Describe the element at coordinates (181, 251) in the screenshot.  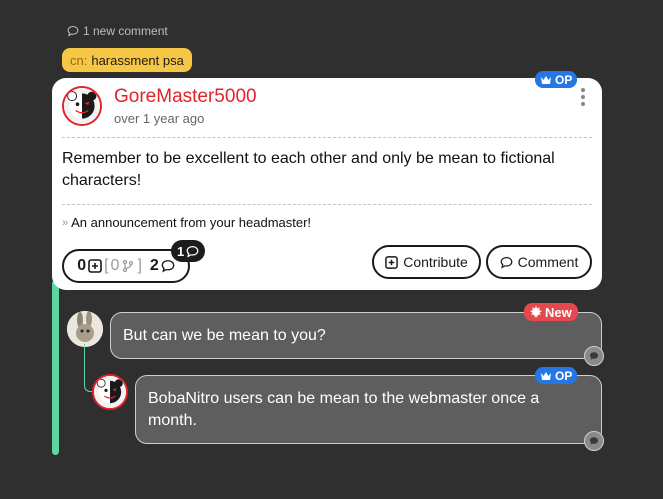
I see `thread-count: 1` at that location.